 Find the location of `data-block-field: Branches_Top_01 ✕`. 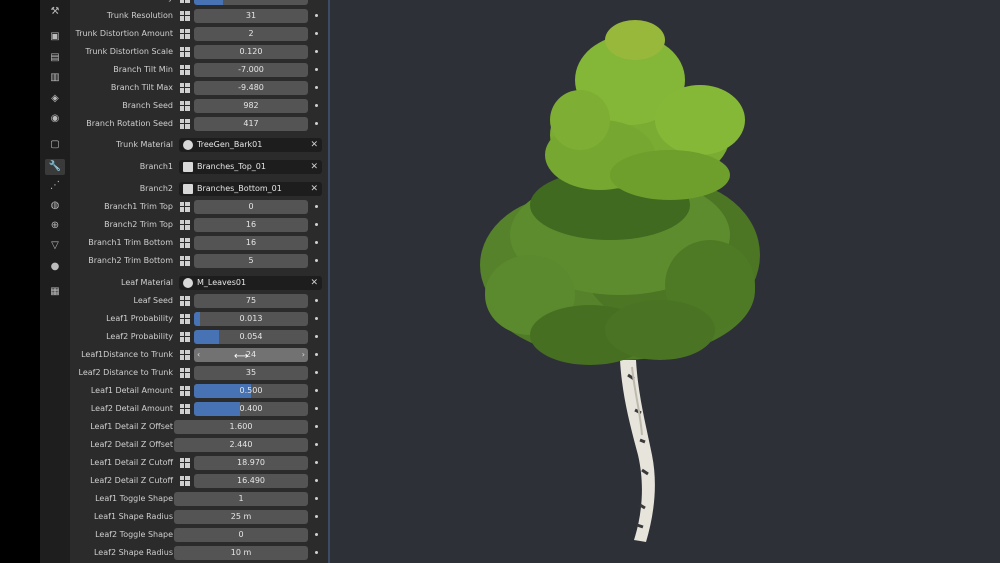

data-block-field: Branches_Top_01 ✕ is located at coordinates (250, 167).